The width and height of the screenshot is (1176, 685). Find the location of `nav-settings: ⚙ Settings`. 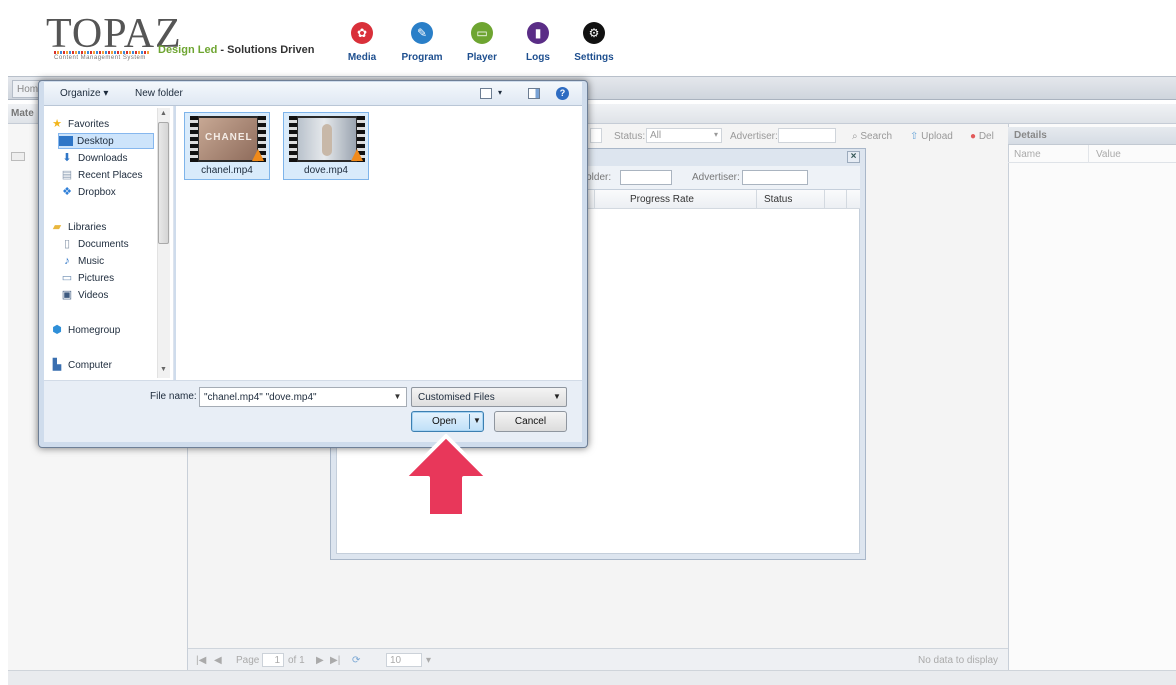

nav-settings: ⚙ Settings is located at coordinates (594, 47).